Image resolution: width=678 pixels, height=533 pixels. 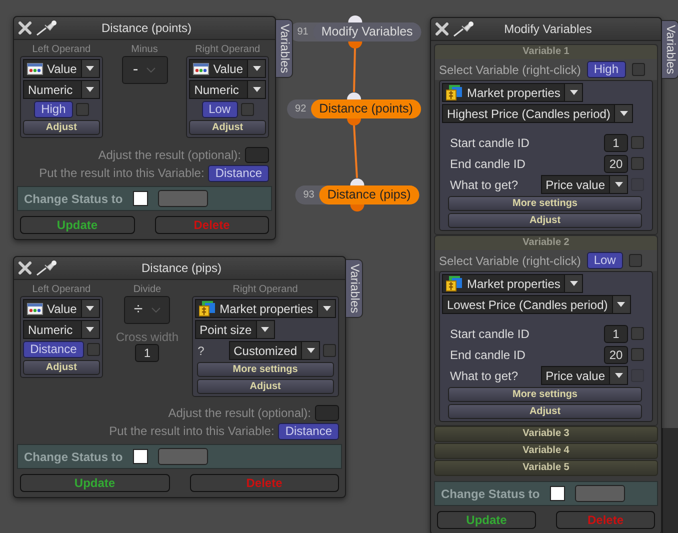 I want to click on flow-node: 93 Distance (pips), so click(x=357, y=195).